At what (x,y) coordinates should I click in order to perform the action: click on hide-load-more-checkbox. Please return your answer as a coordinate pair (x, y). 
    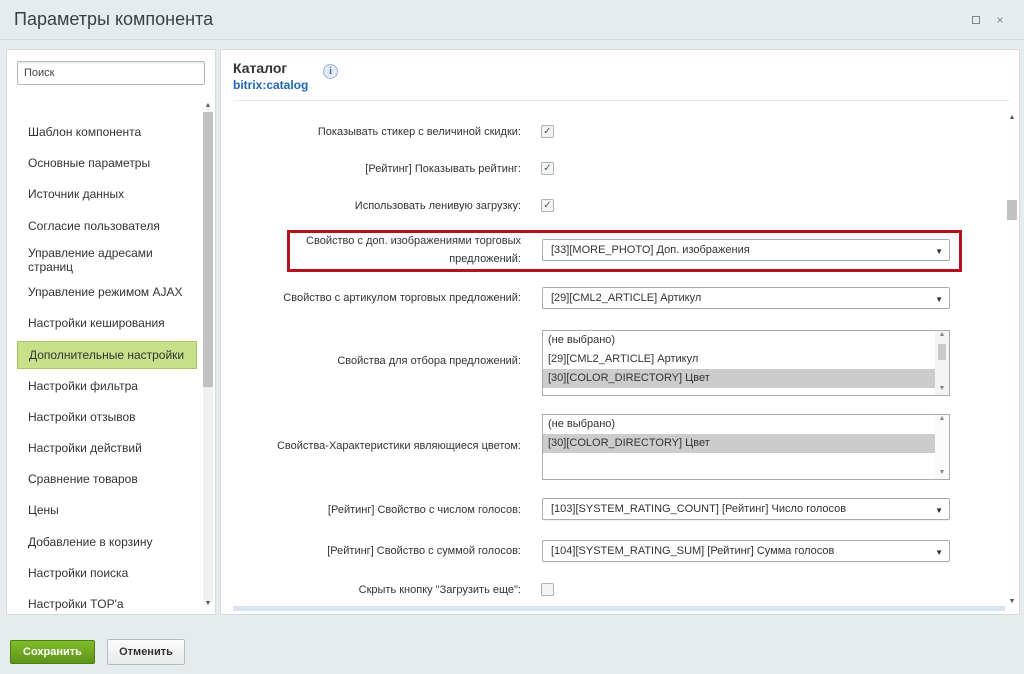
    Looking at the image, I should click on (547, 589).